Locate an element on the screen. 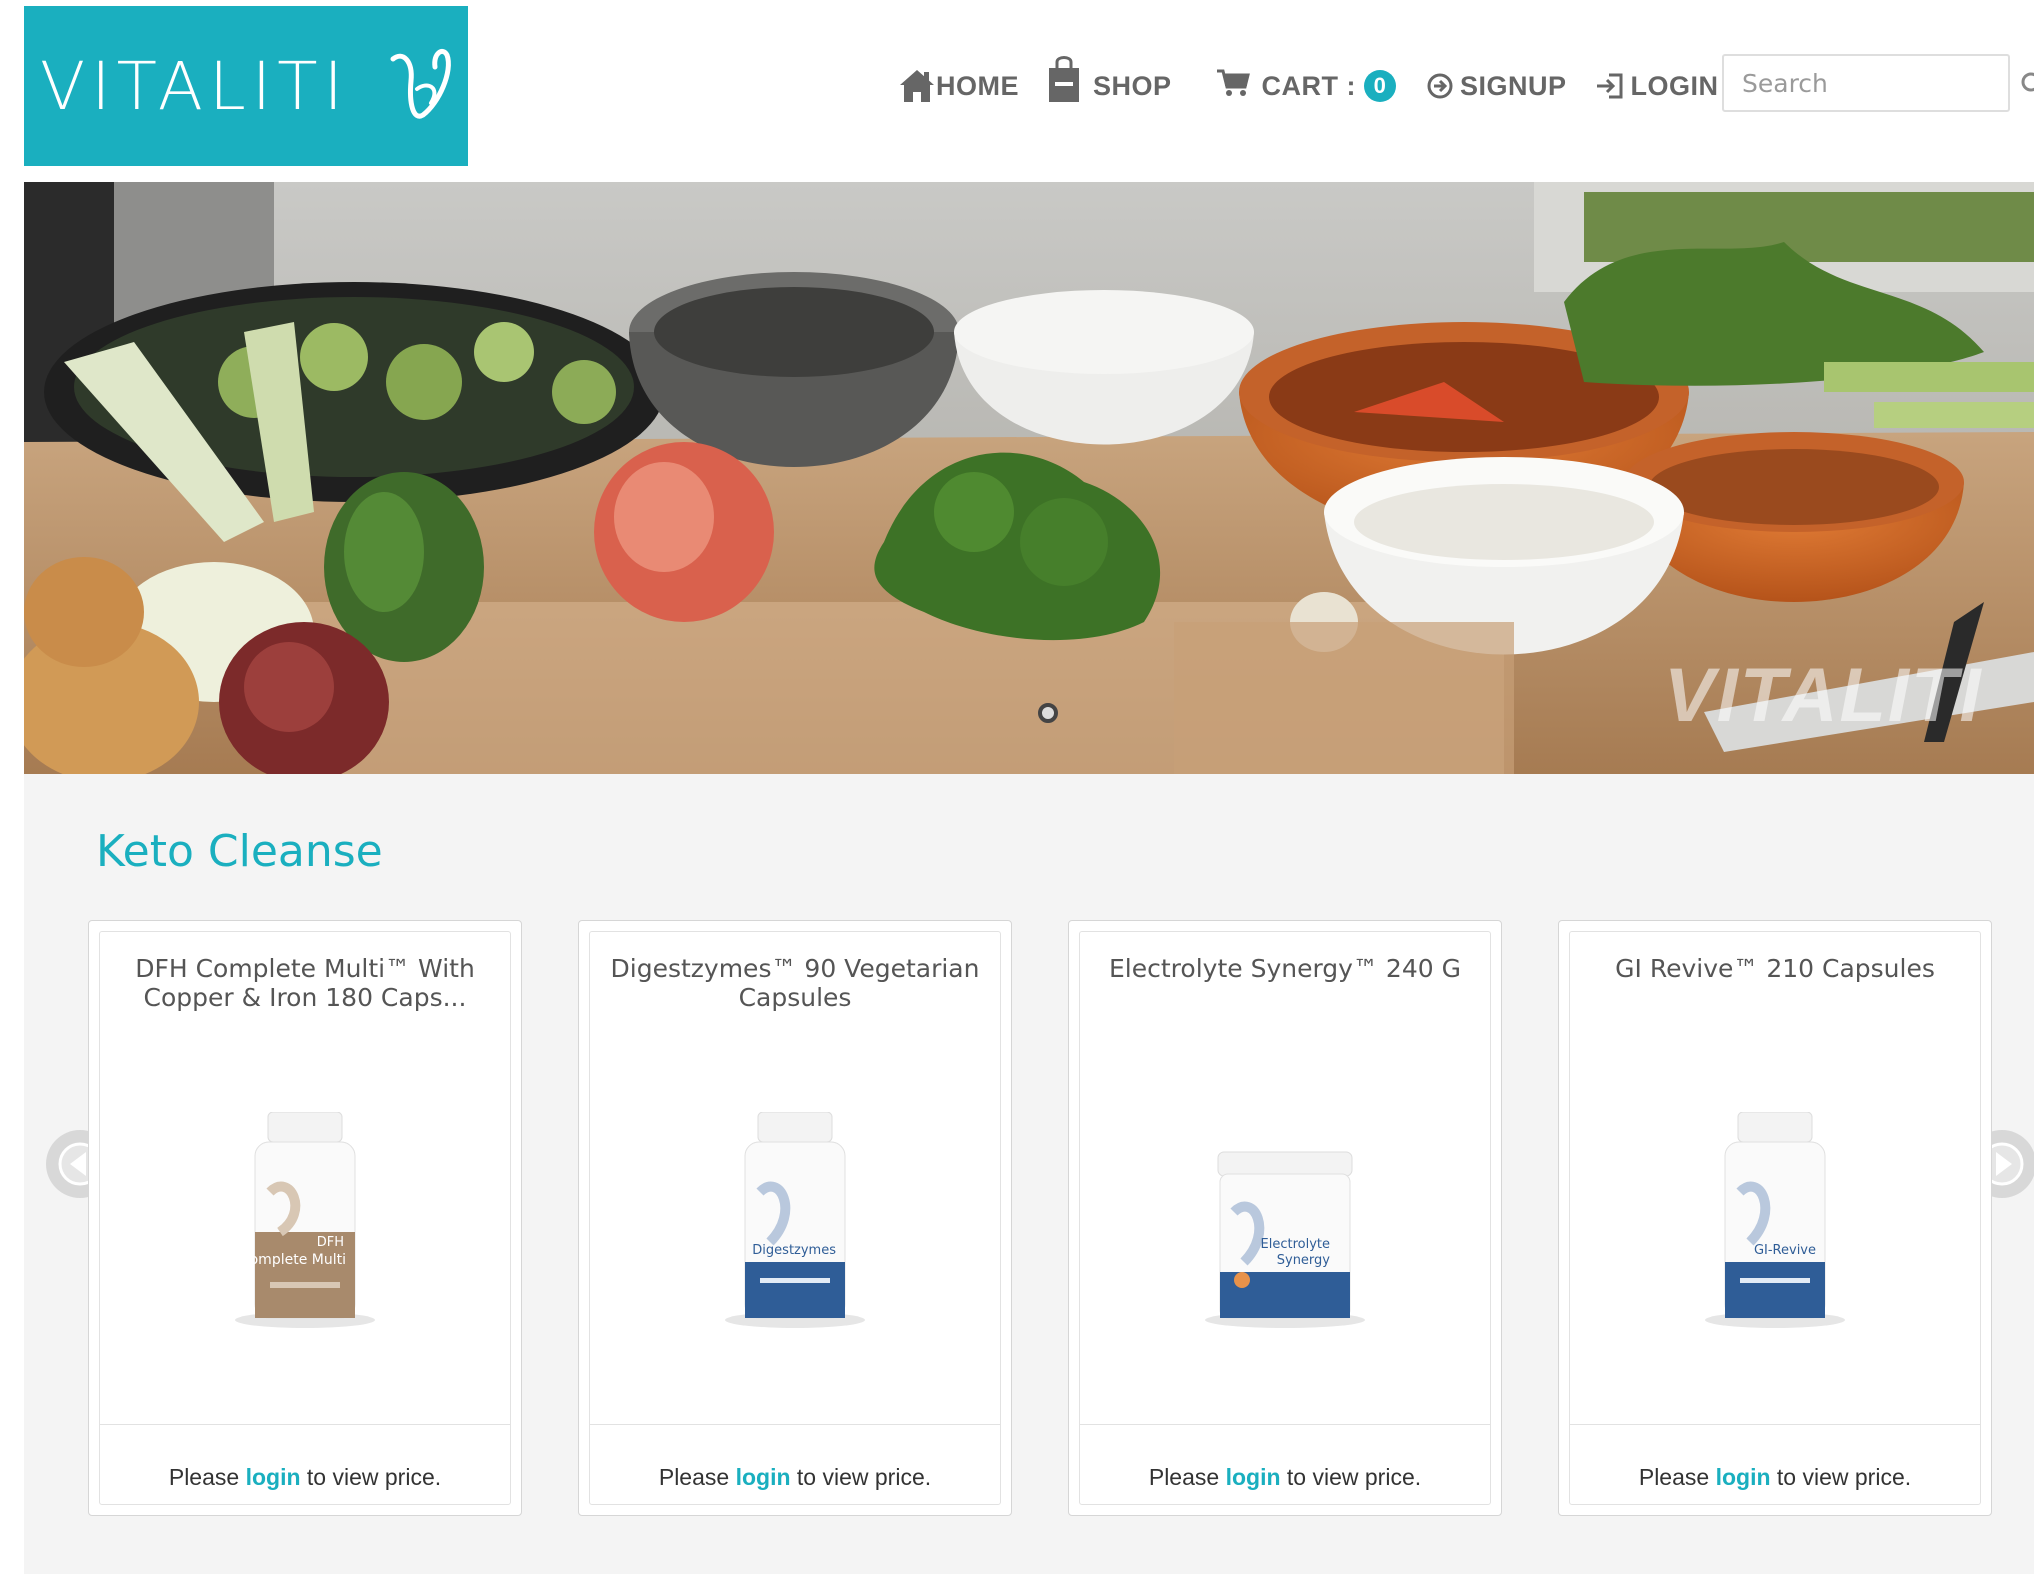 The height and width of the screenshot is (1574, 2034). shopping-bag-icon is located at coordinates (1064, 79).